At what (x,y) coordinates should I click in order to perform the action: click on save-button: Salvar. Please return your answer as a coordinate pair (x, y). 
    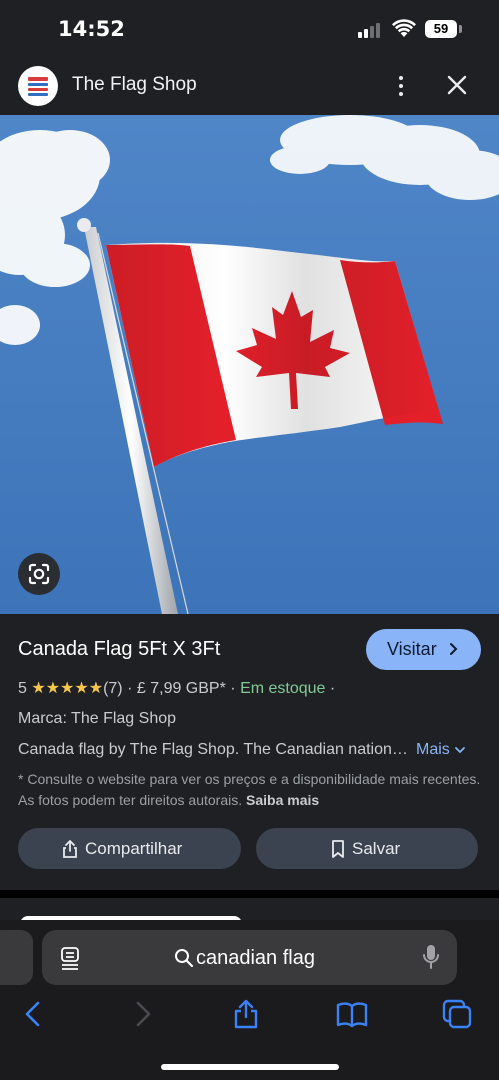
    Looking at the image, I should click on (367, 848).